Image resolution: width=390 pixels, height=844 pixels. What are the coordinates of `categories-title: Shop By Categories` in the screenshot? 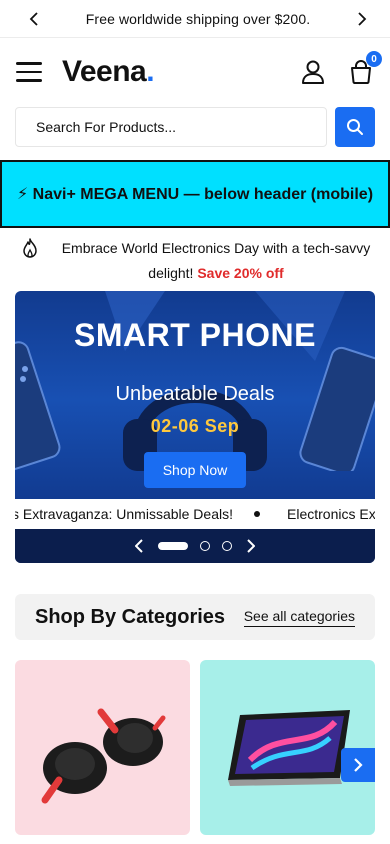 It's located at (130, 616).